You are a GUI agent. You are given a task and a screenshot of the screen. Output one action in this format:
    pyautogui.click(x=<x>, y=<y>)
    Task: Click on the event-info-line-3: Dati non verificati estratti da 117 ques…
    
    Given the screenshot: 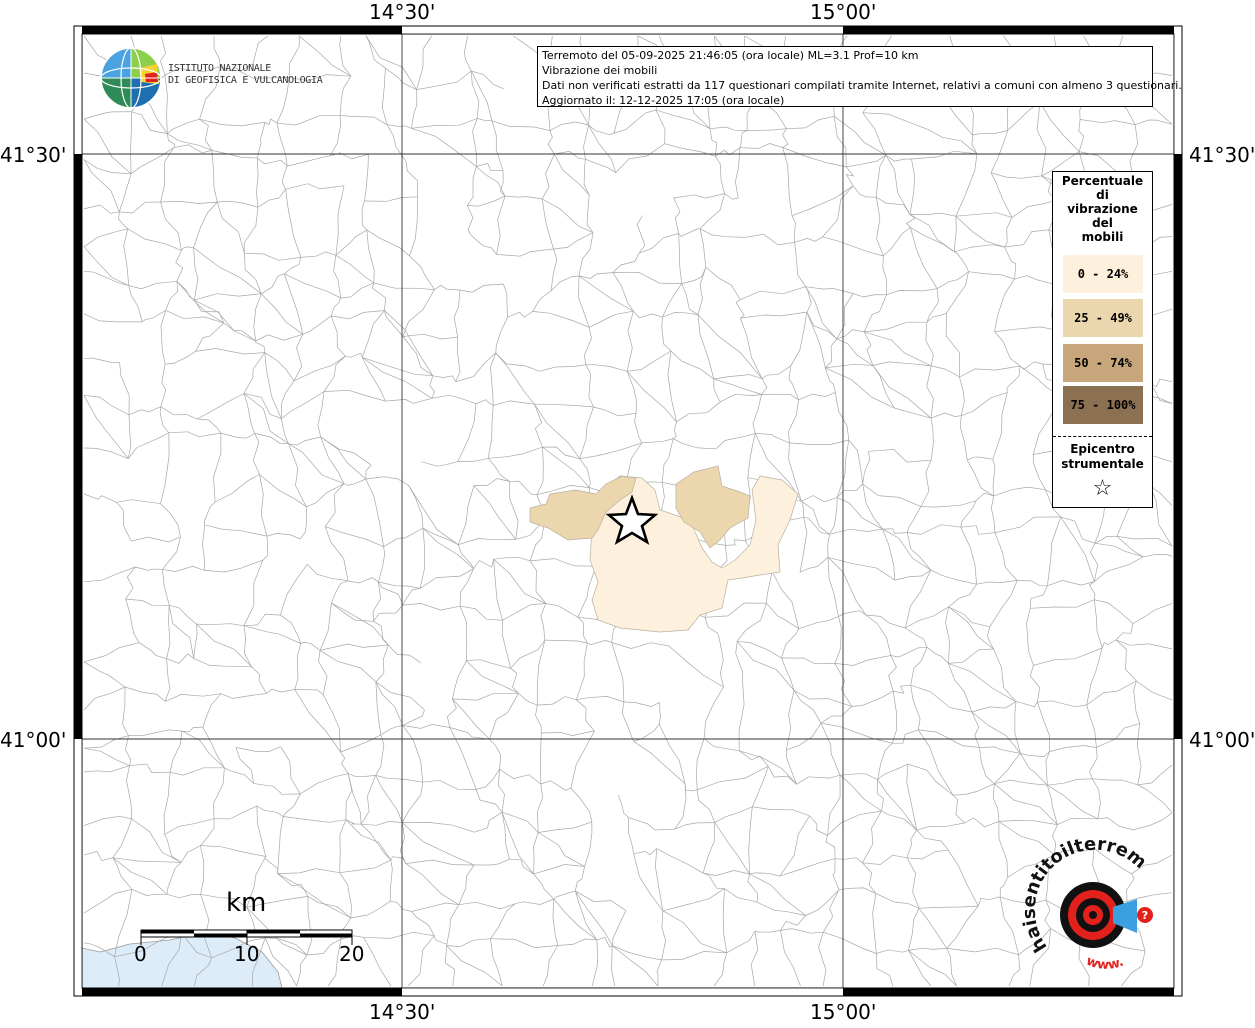 What is the action you would take?
    pyautogui.click(x=862, y=85)
    